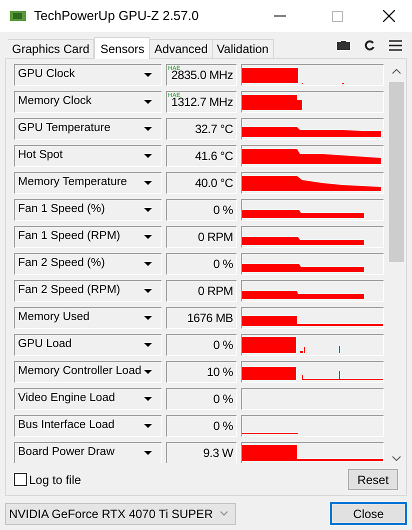 The image size is (412, 530). What do you see at coordinates (122, 48) in the screenshot?
I see `tab: Sensors` at bounding box center [122, 48].